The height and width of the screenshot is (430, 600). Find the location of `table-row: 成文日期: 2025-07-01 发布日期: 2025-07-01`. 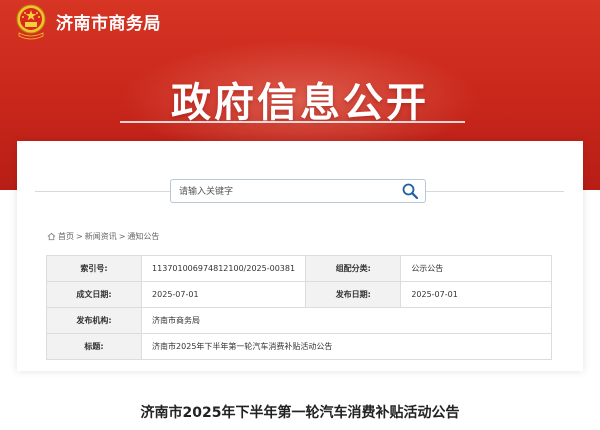

table-row: 成文日期: 2025-07-01 发布日期: 2025-07-01 is located at coordinates (298, 294).